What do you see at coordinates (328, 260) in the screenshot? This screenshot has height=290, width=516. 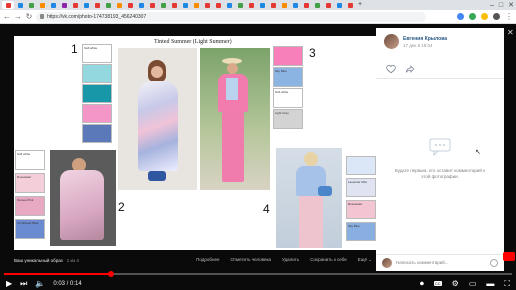 I see `photo-action-link: Сохранить к себе` at bounding box center [328, 260].